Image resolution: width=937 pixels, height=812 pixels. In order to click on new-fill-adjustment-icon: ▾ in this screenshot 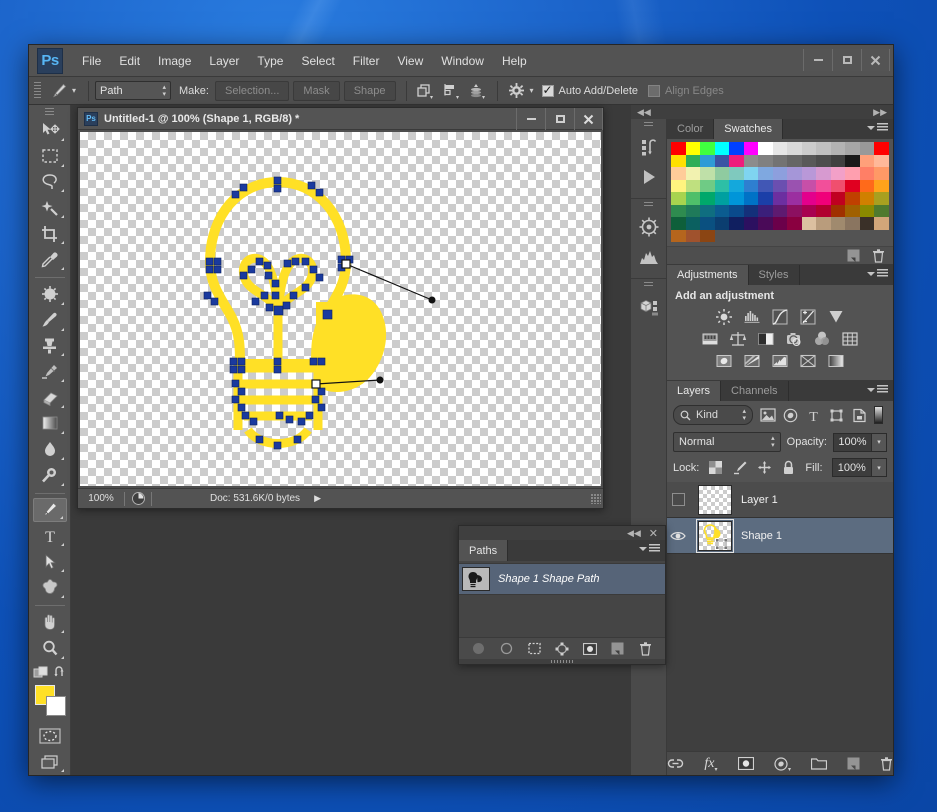, I will do `click(782, 764)`.